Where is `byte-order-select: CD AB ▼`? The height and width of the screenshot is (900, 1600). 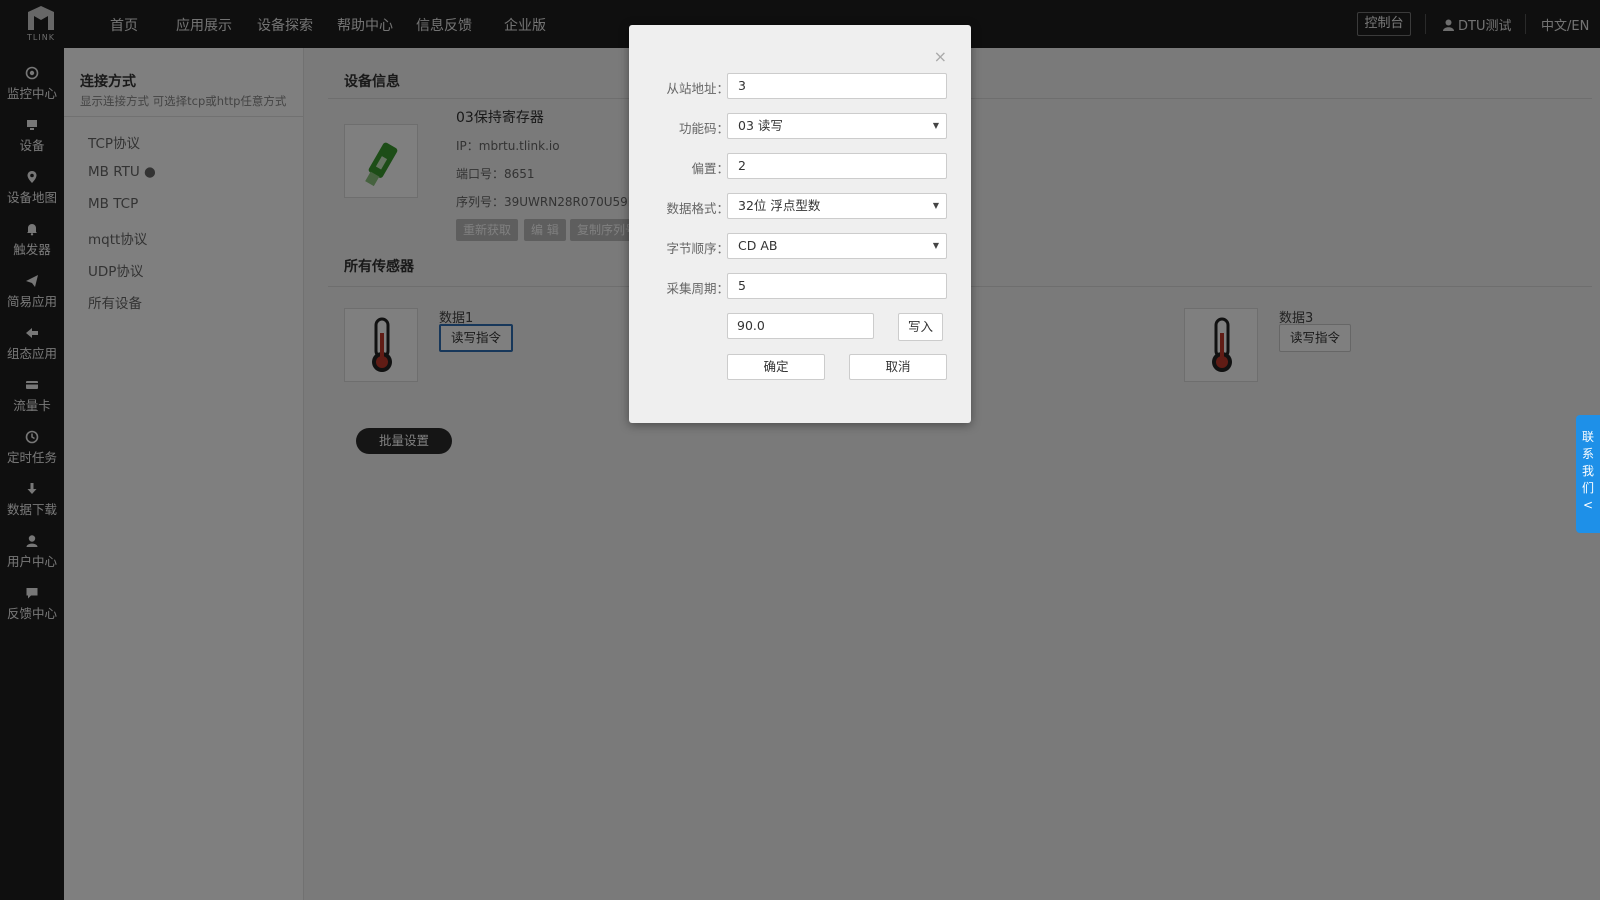 byte-order-select: CD AB ▼ is located at coordinates (837, 246).